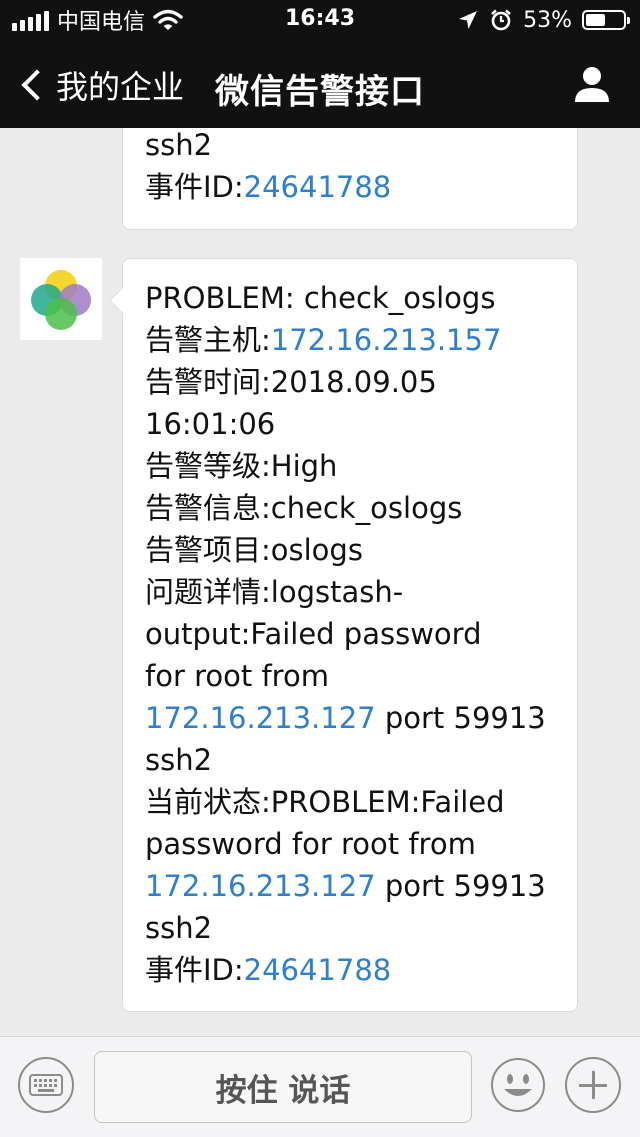  What do you see at coordinates (592, 84) in the screenshot?
I see `user-profile-icon` at bounding box center [592, 84].